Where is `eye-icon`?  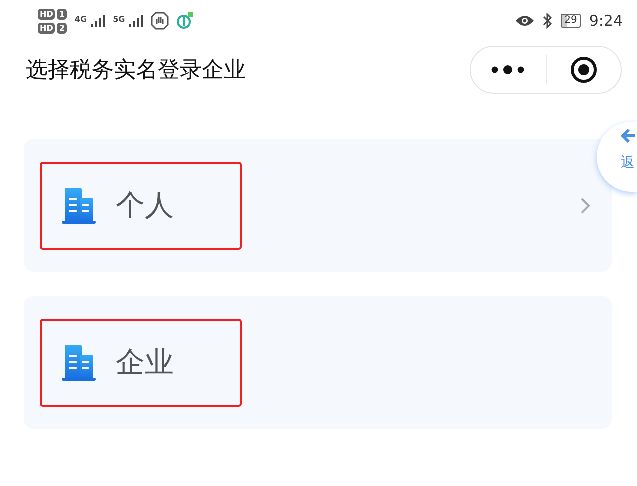 eye-icon is located at coordinates (524, 21).